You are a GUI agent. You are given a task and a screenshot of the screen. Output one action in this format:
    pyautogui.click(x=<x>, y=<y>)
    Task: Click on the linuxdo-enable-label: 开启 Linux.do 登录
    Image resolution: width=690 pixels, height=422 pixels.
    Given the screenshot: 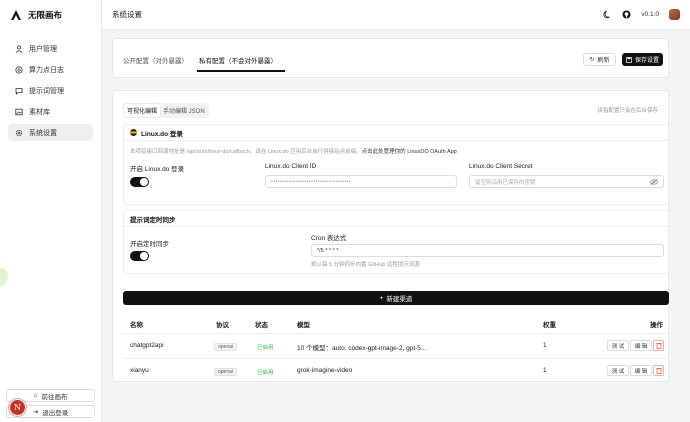 What is the action you would take?
    pyautogui.click(x=157, y=169)
    